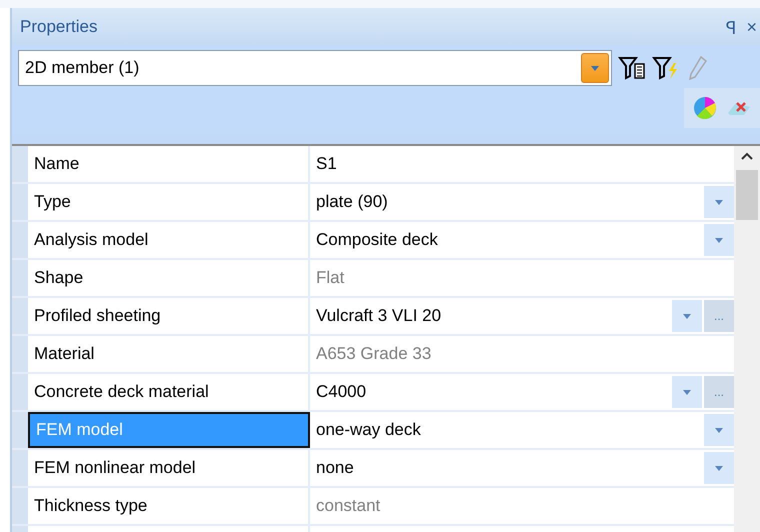 The height and width of the screenshot is (532, 760). What do you see at coordinates (522, 468) in the screenshot?
I see `property-value: none` at bounding box center [522, 468].